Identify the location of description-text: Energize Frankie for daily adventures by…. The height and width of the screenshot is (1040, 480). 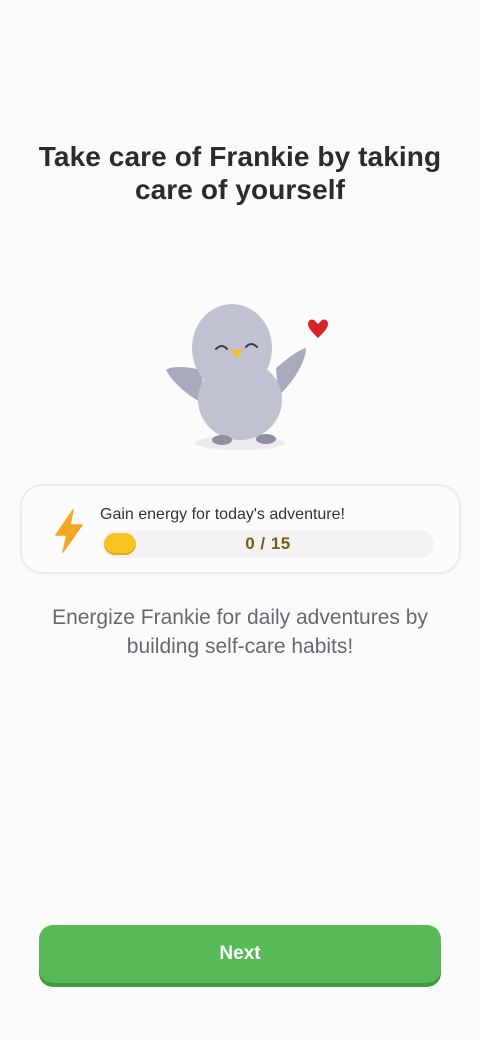
(240, 632).